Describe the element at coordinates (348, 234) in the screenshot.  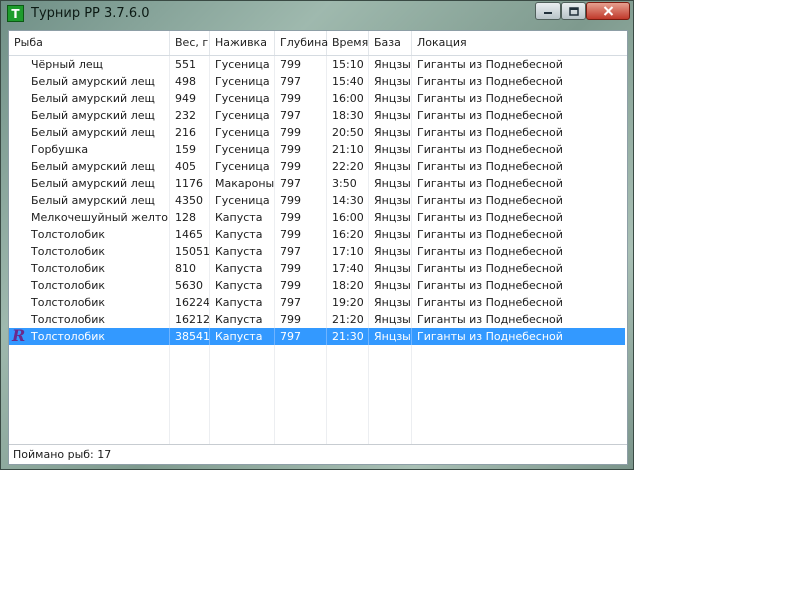
I see `cell-time: 16:20` at that location.